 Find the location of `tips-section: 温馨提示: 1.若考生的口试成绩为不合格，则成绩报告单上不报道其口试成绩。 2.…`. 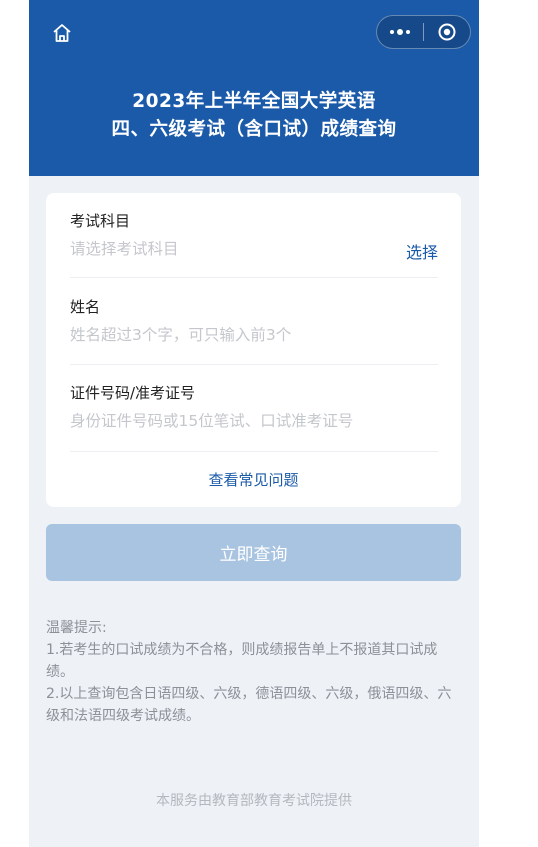

tips-section: 温馨提示: 1.若考生的口试成绩为不合格，则成绩报告单上不报道其口试成绩。 2.… is located at coordinates (253, 672).